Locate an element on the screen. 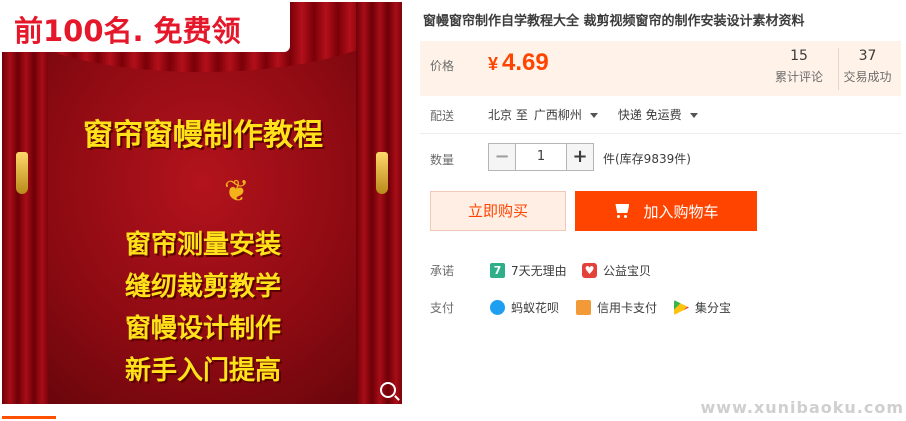 This screenshot has height=421, width=906. price-value: ¥4.69 is located at coordinates (518, 63).